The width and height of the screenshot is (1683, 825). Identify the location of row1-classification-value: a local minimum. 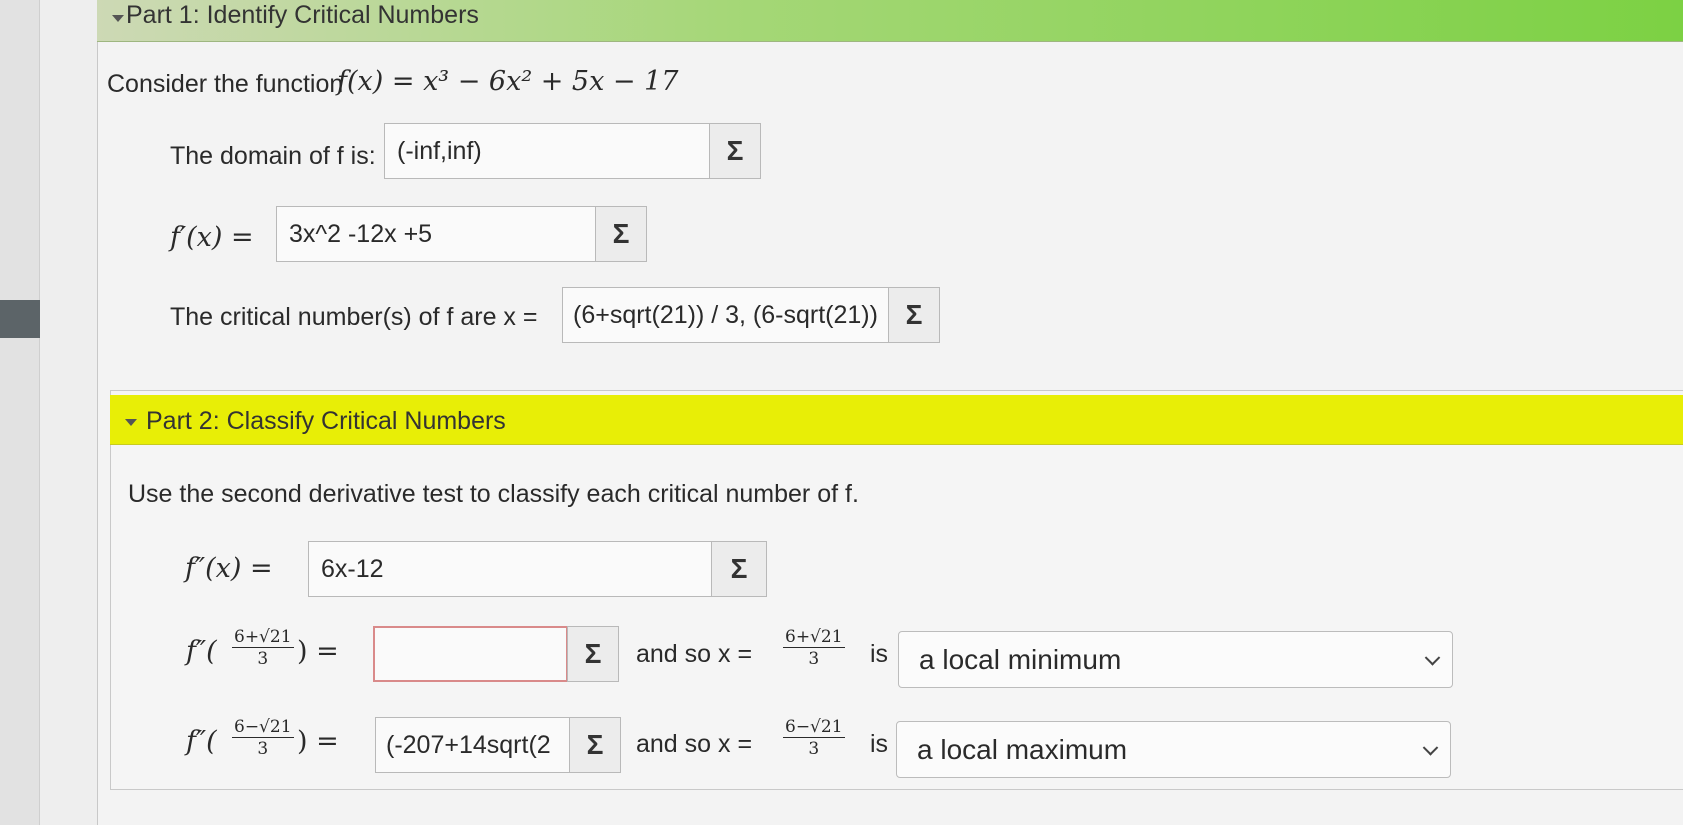
(1020, 659).